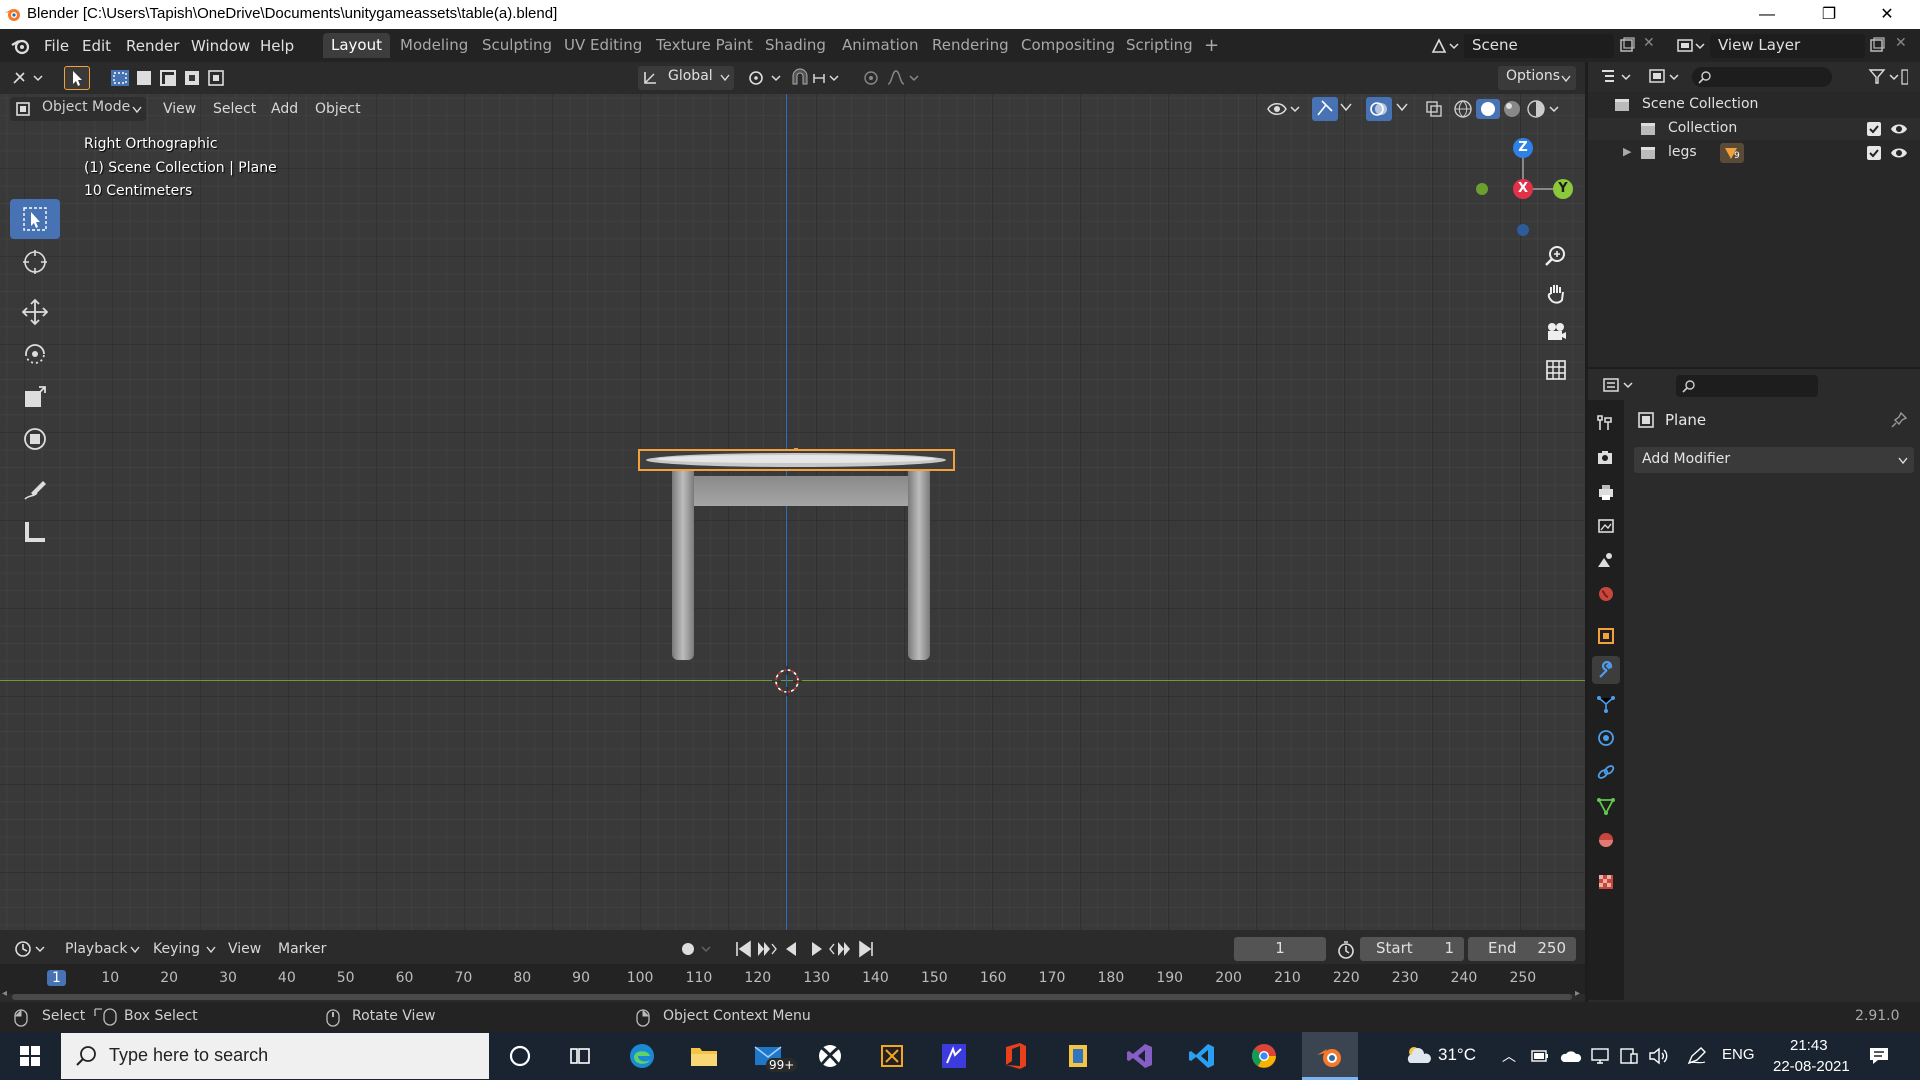 The height and width of the screenshot is (1080, 1920). Describe the element at coordinates (284, 109) in the screenshot. I see `viewport-menu-add: Add` at that location.